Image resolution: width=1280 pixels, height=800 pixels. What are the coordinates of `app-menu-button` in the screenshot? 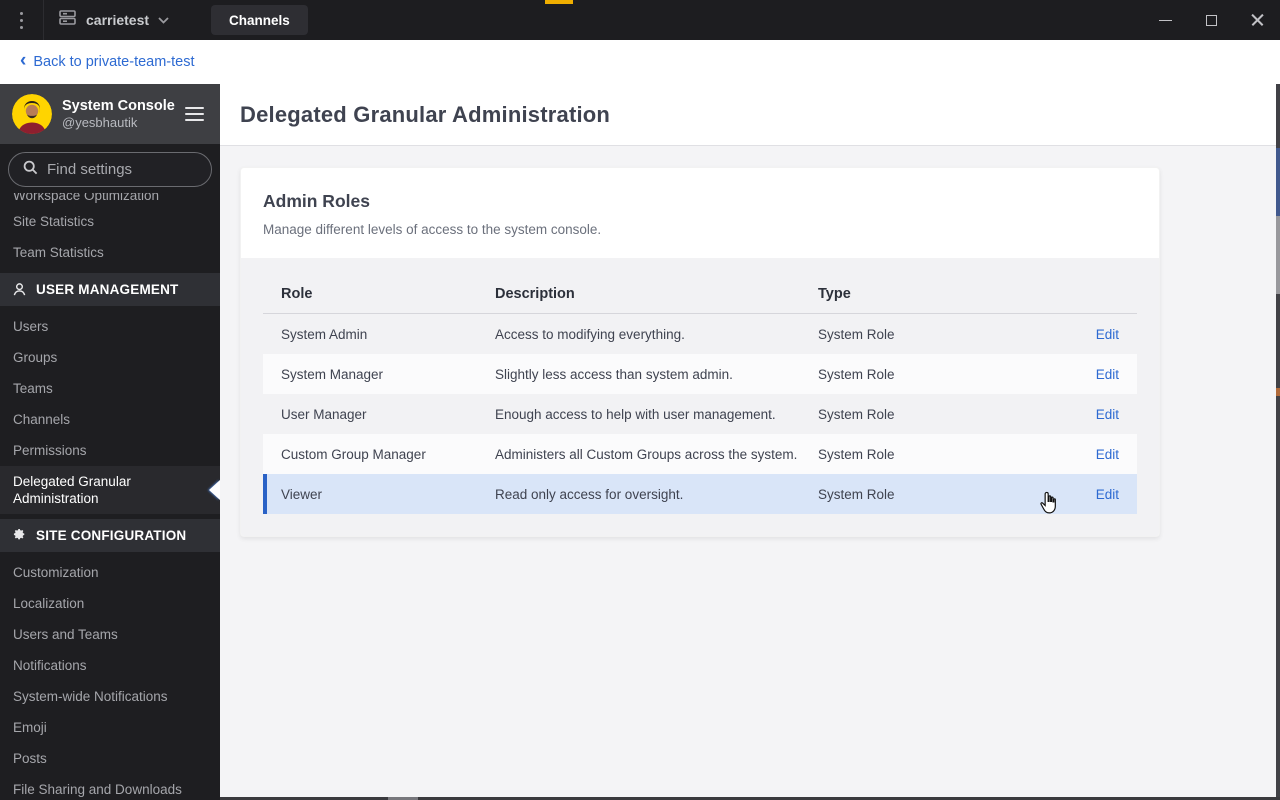 It's located at (22, 20).